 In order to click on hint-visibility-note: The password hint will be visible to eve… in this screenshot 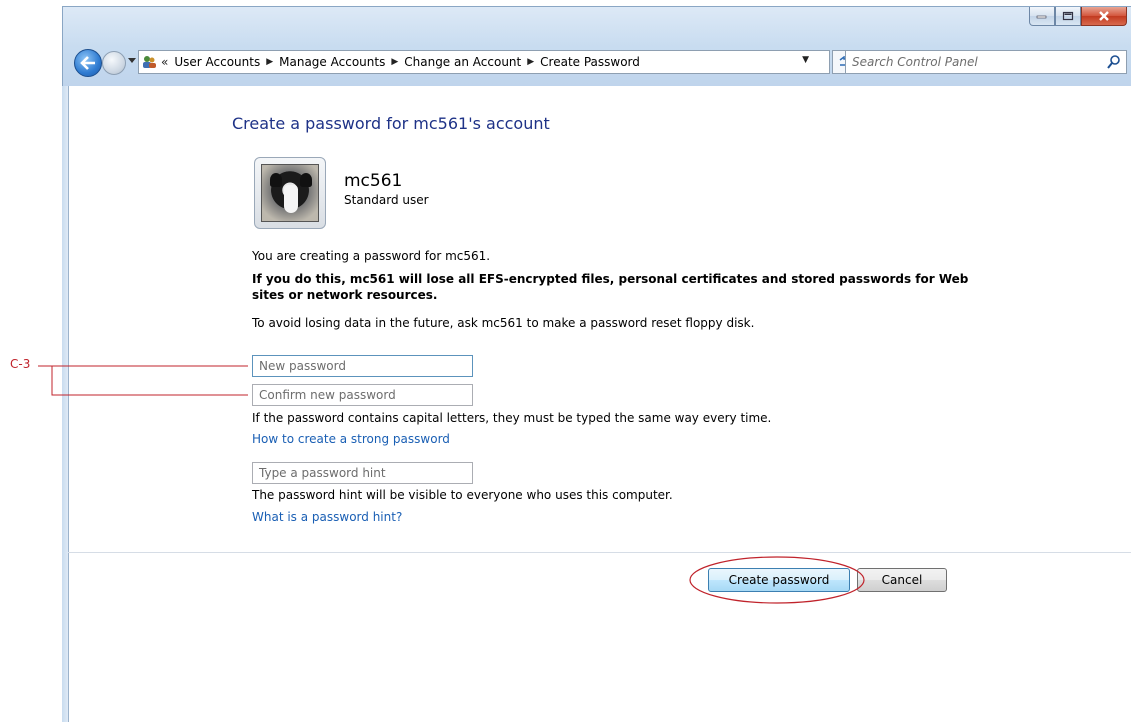, I will do `click(462, 495)`.